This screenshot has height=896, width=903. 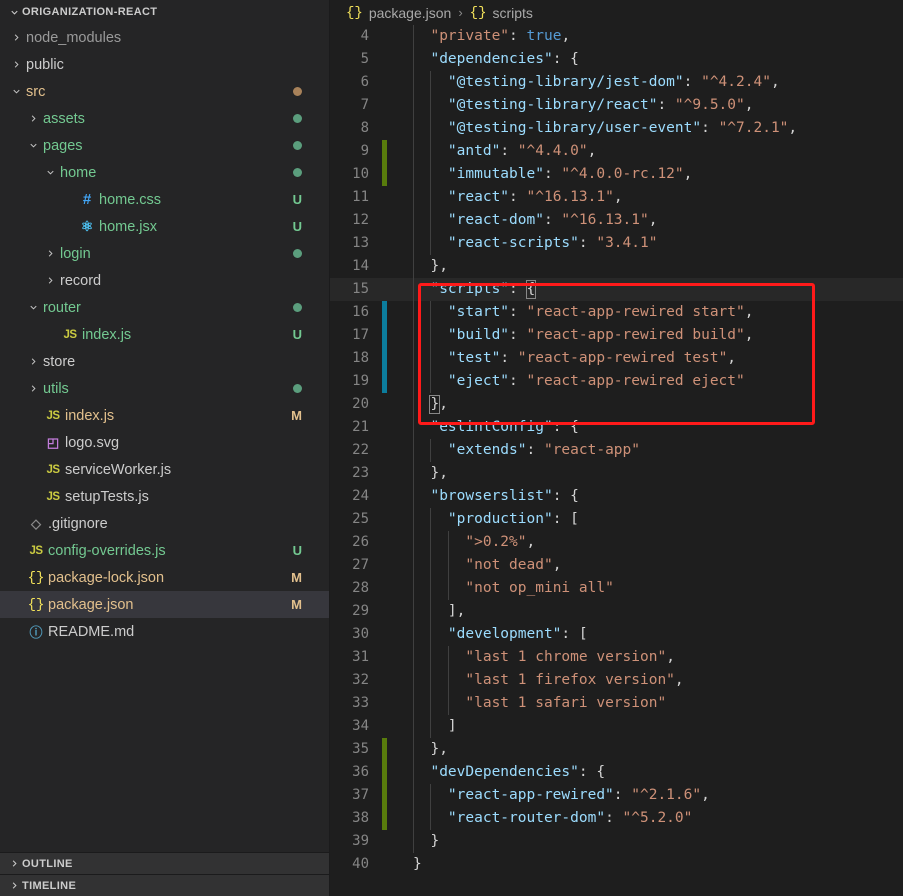 What do you see at coordinates (128, 226) in the screenshot?
I see `tree-item-label: home.jsx` at bounding box center [128, 226].